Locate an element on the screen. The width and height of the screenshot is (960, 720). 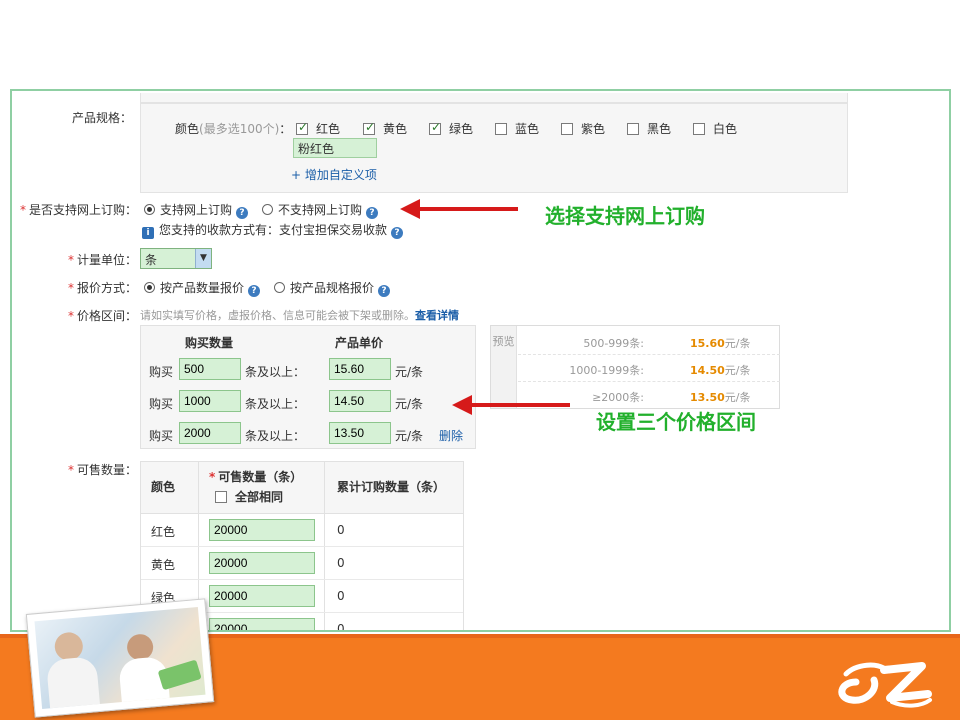
pricing-option-spec-label: 按产品规格报价 is located at coordinates (332, 288).